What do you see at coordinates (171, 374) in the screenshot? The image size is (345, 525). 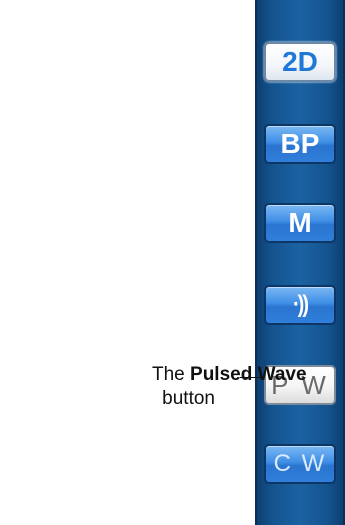 I see `callout-prefix: The` at bounding box center [171, 374].